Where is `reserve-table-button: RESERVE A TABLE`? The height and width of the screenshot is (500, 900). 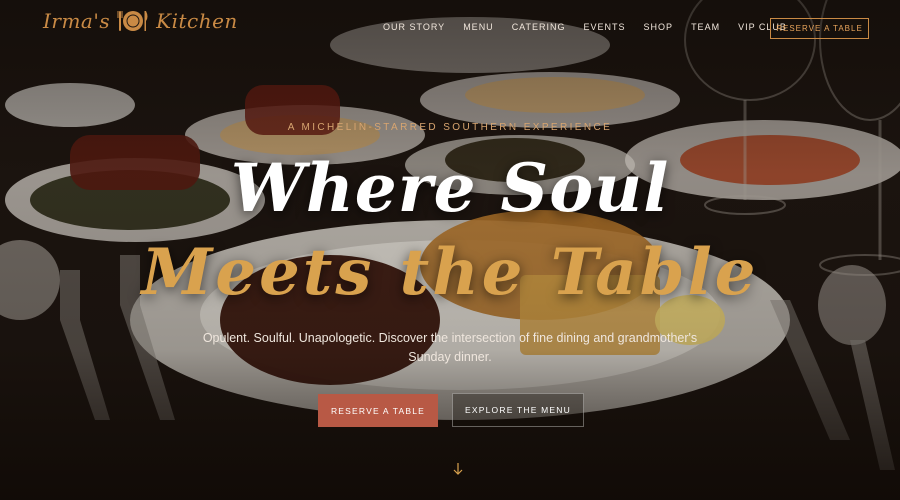
reserve-table-button: RESERVE A TABLE is located at coordinates (378, 410).